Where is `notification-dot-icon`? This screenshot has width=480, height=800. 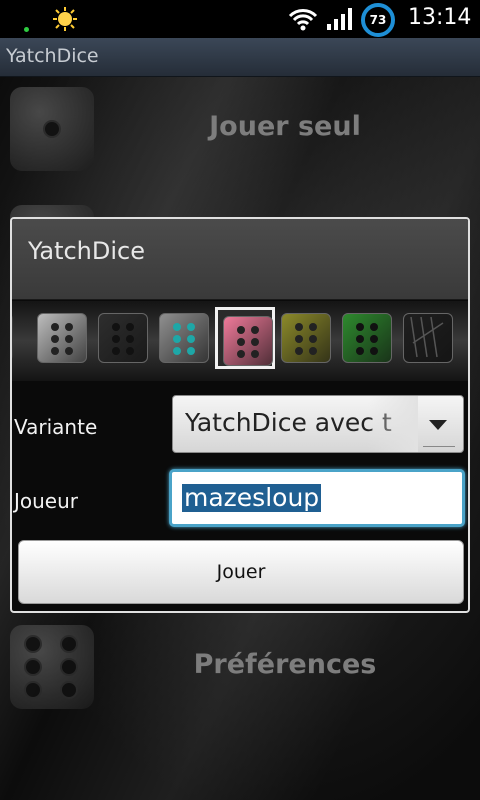
notification-dot-icon is located at coordinates (26, 29).